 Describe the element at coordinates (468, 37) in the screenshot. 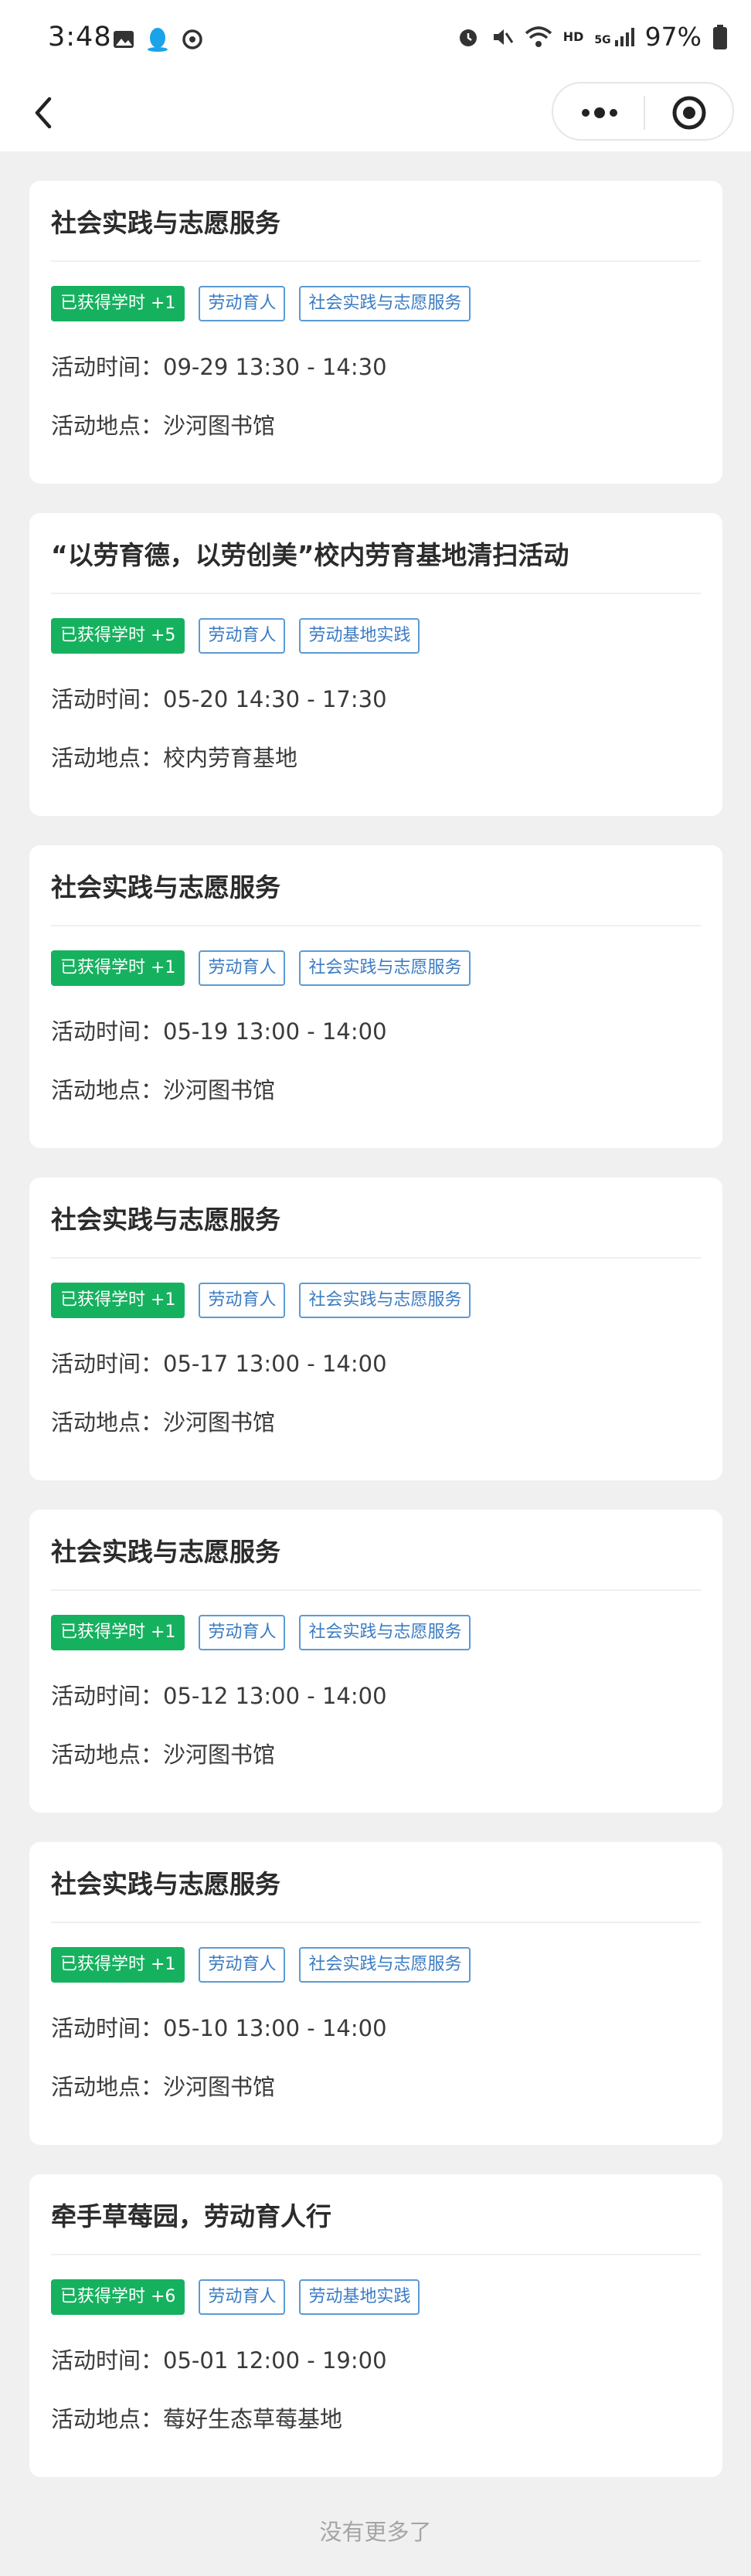

I see `alarm-icon` at that location.